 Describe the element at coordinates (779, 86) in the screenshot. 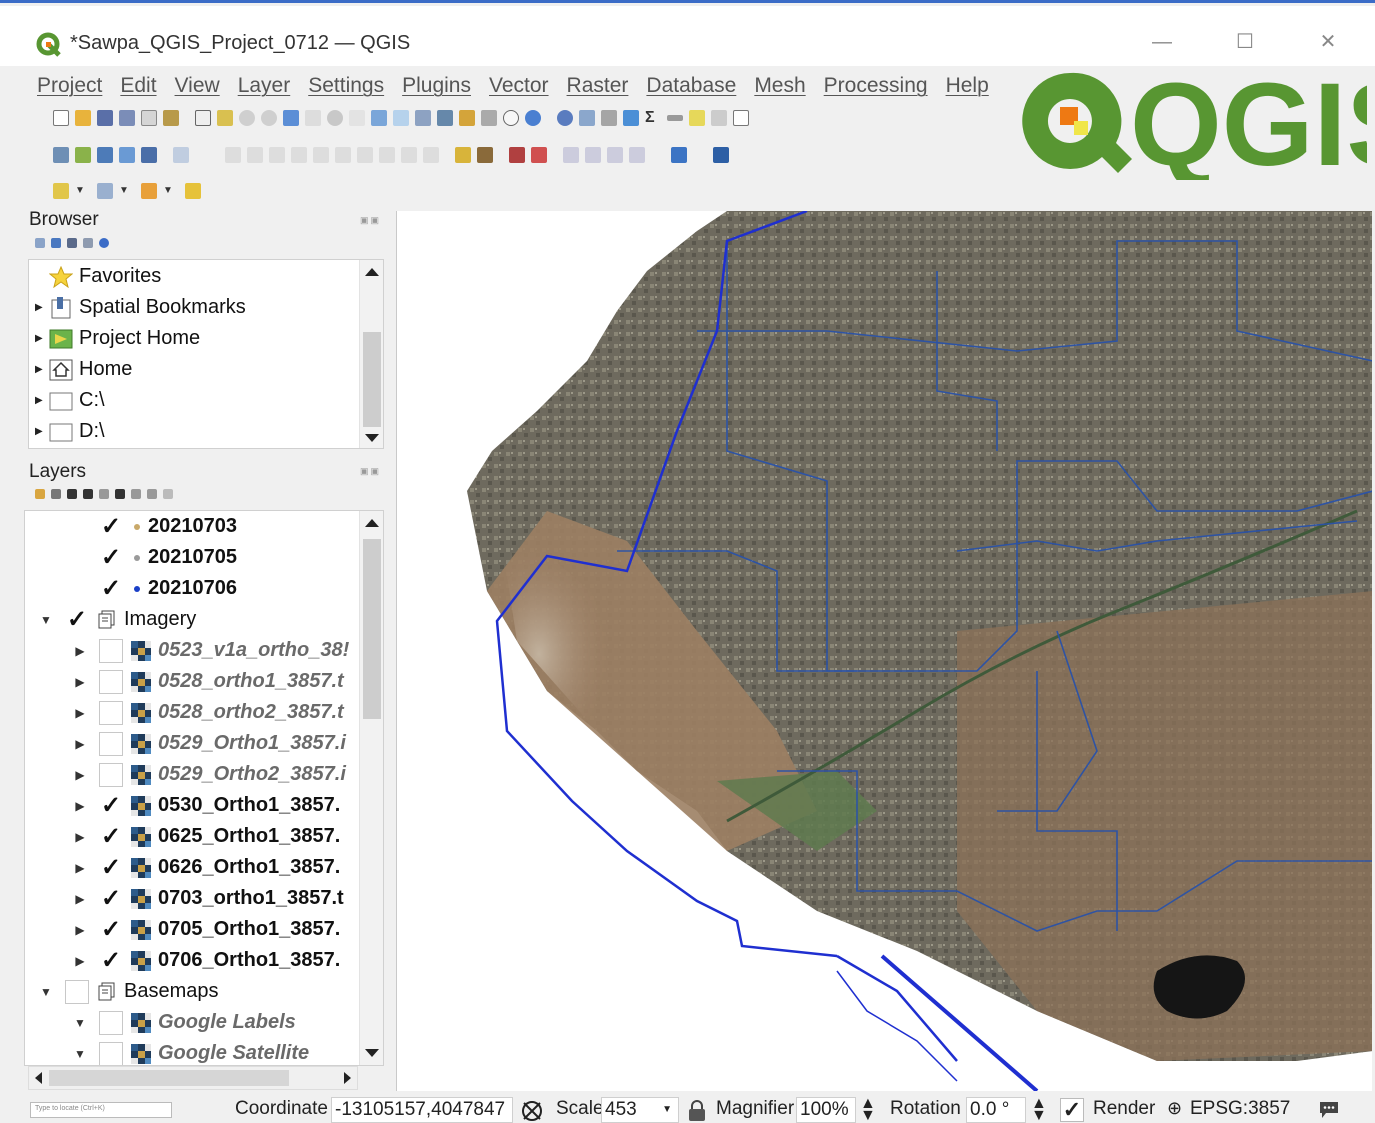

I see `menu-mesh: Mesh` at that location.